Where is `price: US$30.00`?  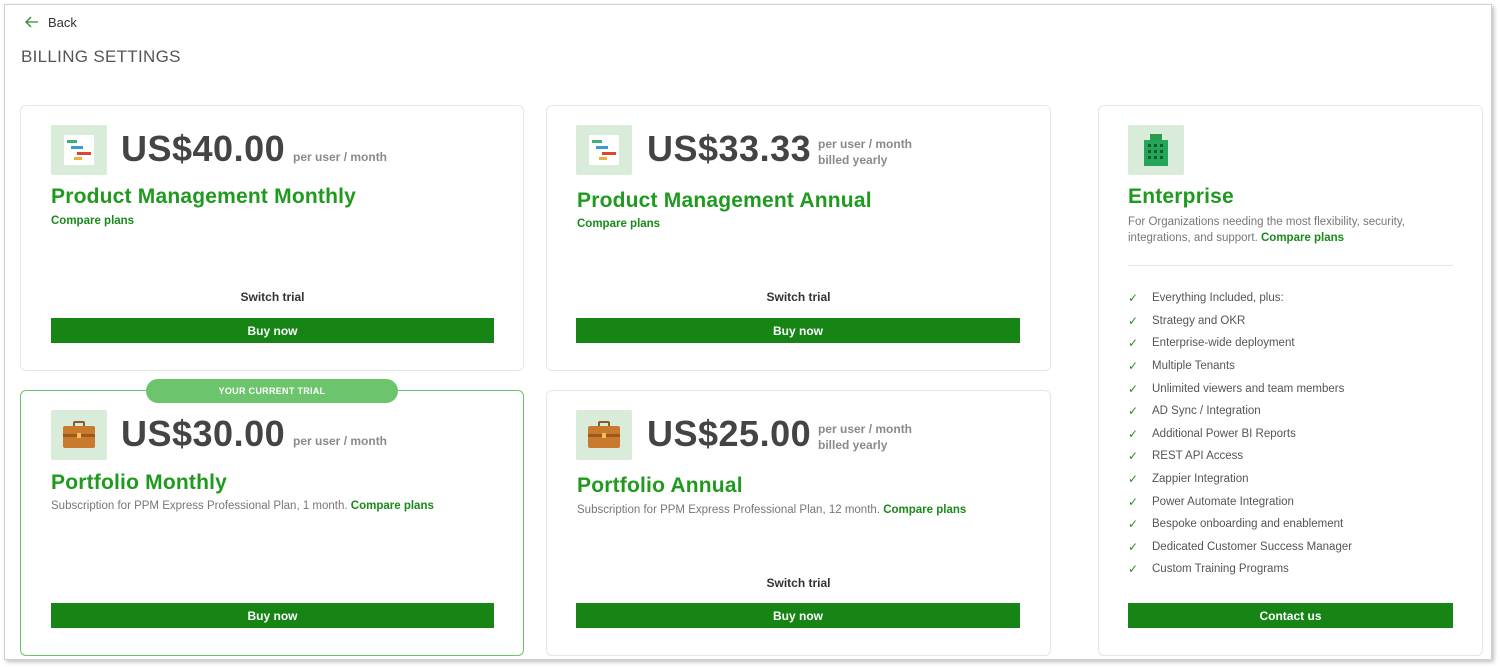 price: US$30.00 is located at coordinates (203, 433).